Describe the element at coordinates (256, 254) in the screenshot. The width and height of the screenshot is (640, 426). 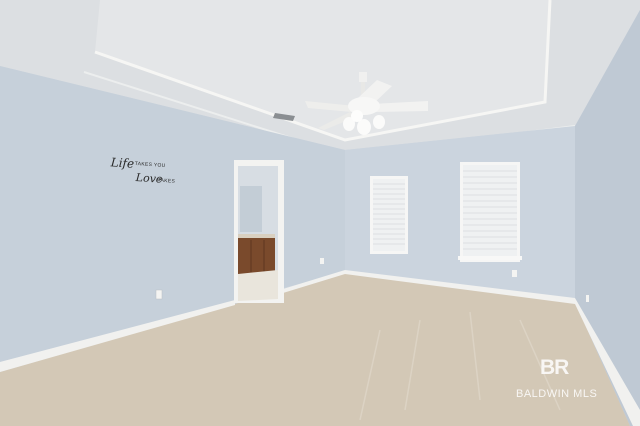
I see `bathroom-cabinet` at that location.